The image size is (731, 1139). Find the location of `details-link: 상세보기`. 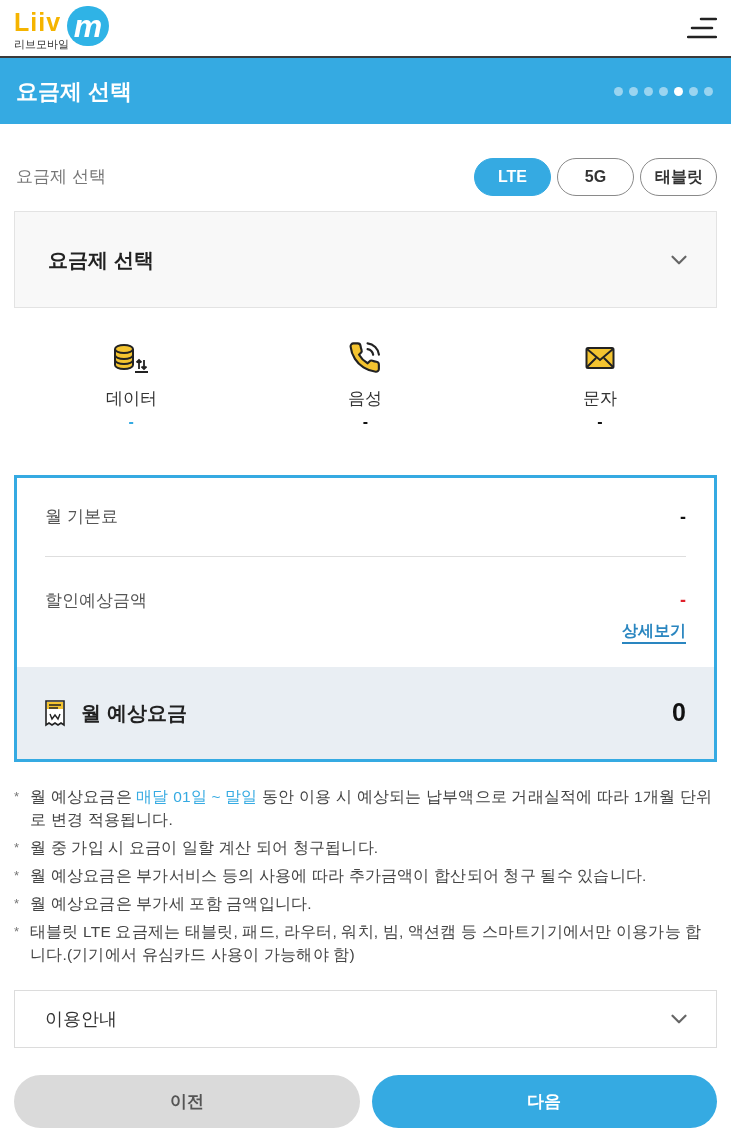

details-link: 상세보기 is located at coordinates (654, 632).